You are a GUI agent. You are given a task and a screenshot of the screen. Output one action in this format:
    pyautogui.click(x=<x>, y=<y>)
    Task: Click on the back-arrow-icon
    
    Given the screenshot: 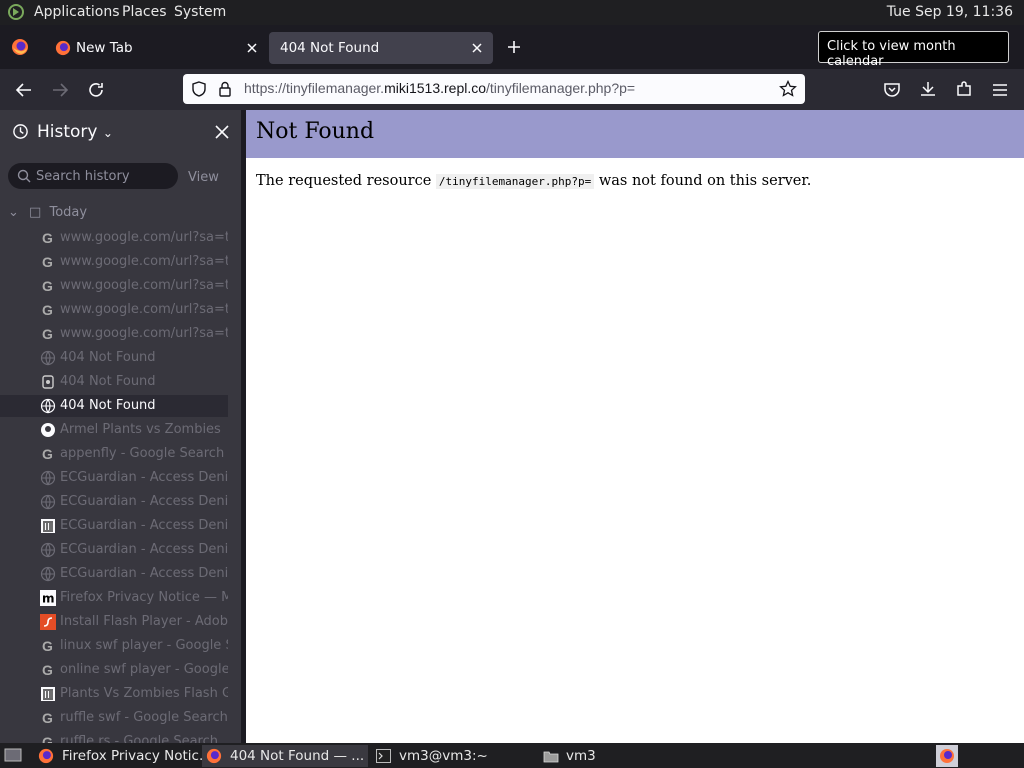 What is the action you would take?
    pyautogui.click(x=24, y=90)
    